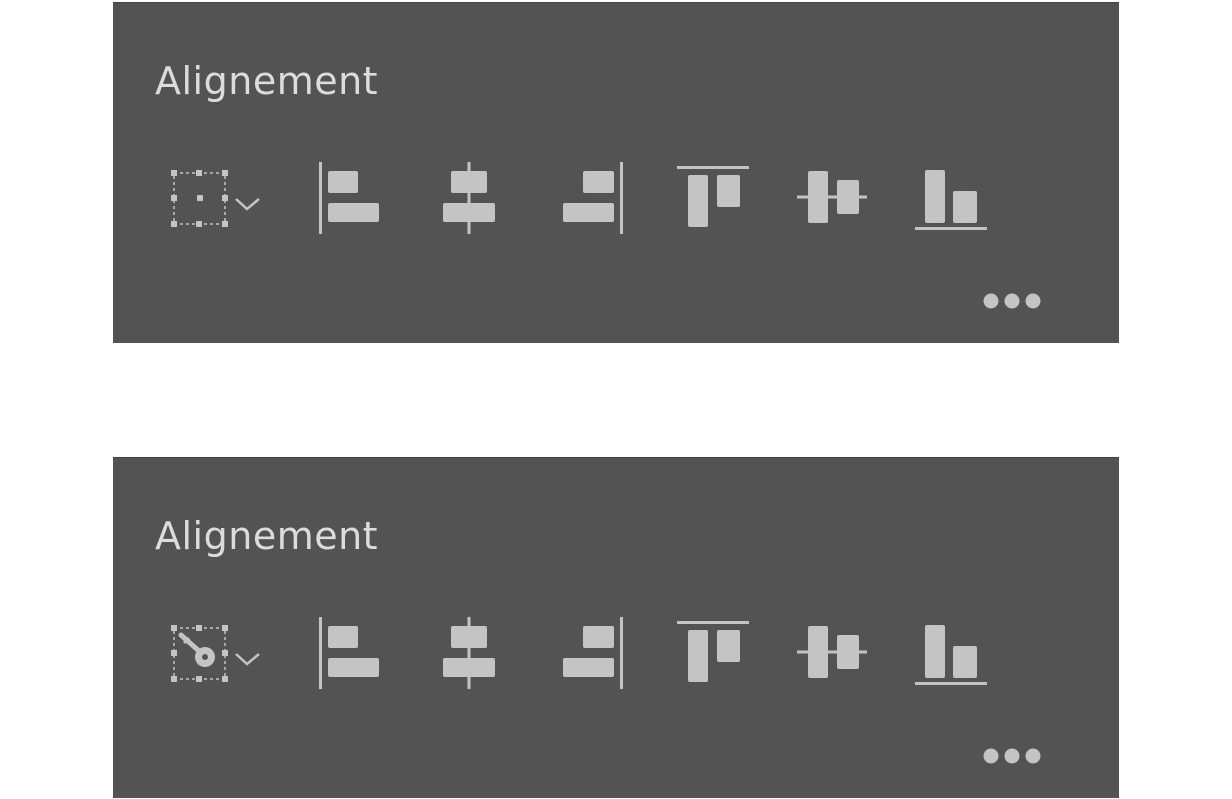 The width and height of the screenshot is (1232, 799). What do you see at coordinates (215, 653) in the screenshot?
I see `align-to-key-object-icon` at bounding box center [215, 653].